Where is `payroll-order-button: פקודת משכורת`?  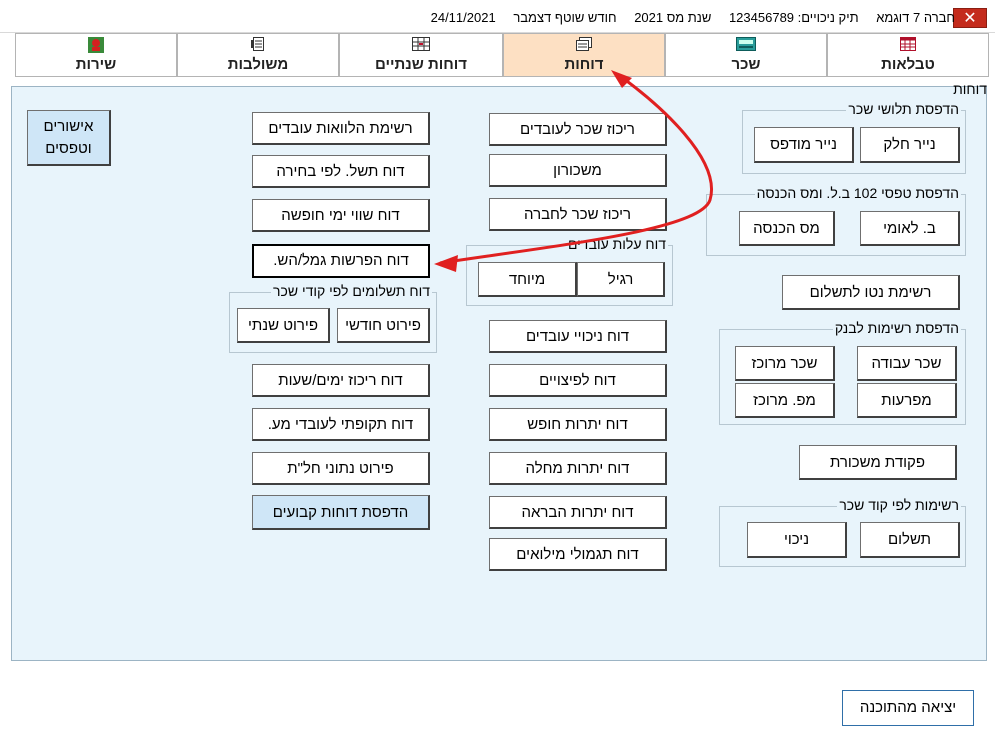 payroll-order-button: פקודת משכורת is located at coordinates (878, 462).